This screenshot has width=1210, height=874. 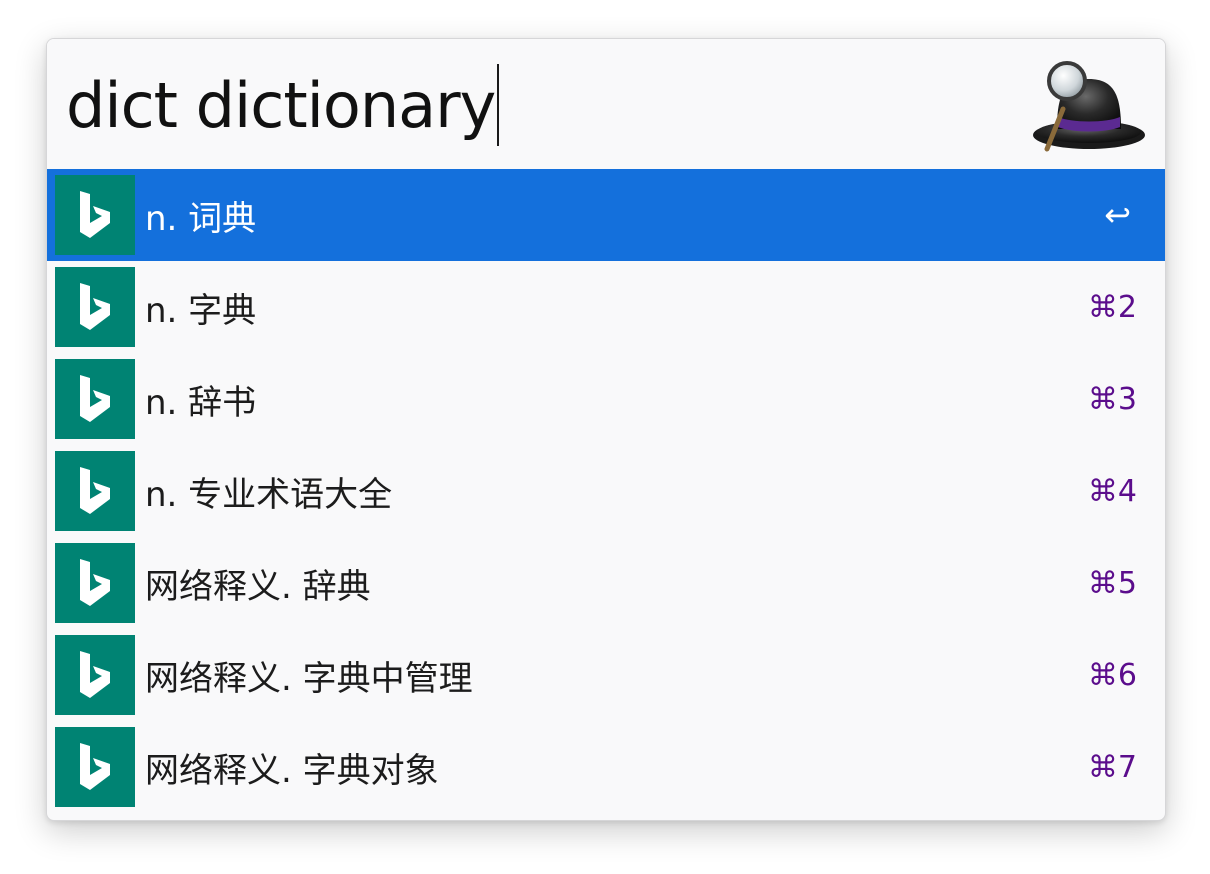 I want to click on result-row: 网络释义. 辞典 ⌘5, so click(x=606, y=583).